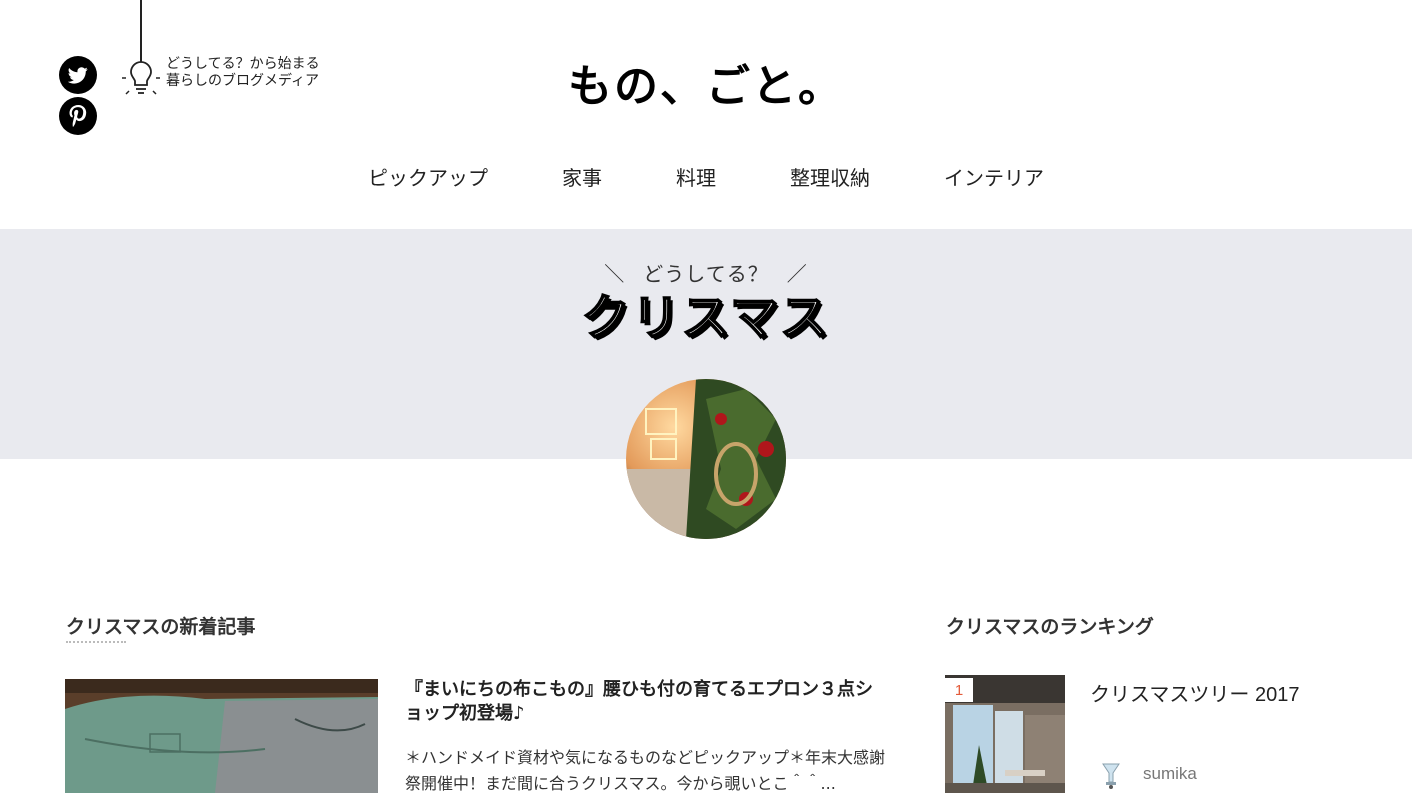 This screenshot has height=793, width=1412. What do you see at coordinates (706, 82) in the screenshot?
I see `site-logo: もの、ごと。` at bounding box center [706, 82].